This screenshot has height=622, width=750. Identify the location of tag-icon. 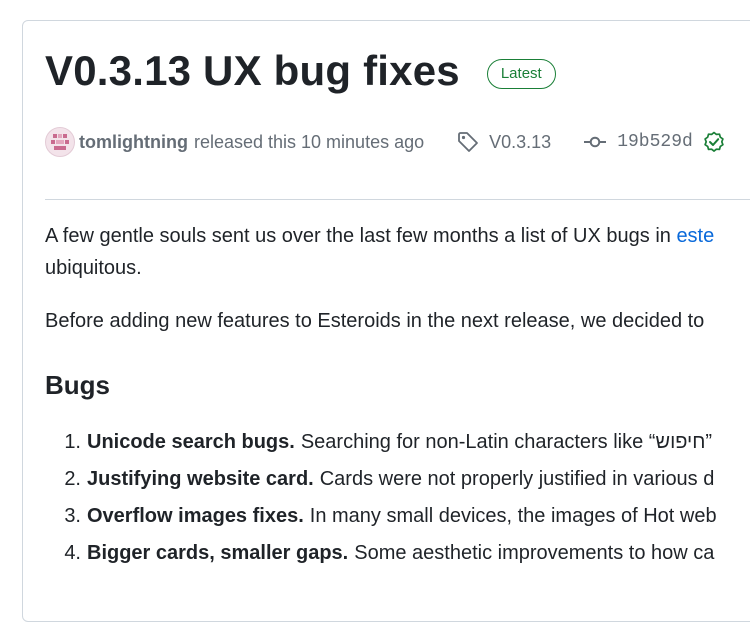
(468, 142).